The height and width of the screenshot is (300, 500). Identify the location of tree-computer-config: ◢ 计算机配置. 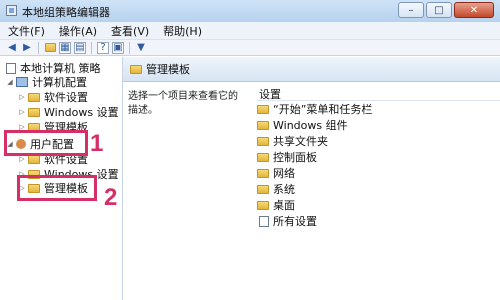
(46, 82).